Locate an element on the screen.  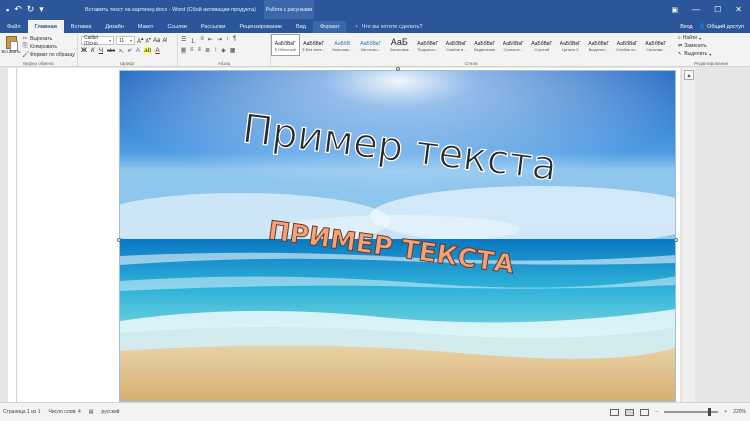
zoom-out-icon: − is located at coordinates (656, 412).